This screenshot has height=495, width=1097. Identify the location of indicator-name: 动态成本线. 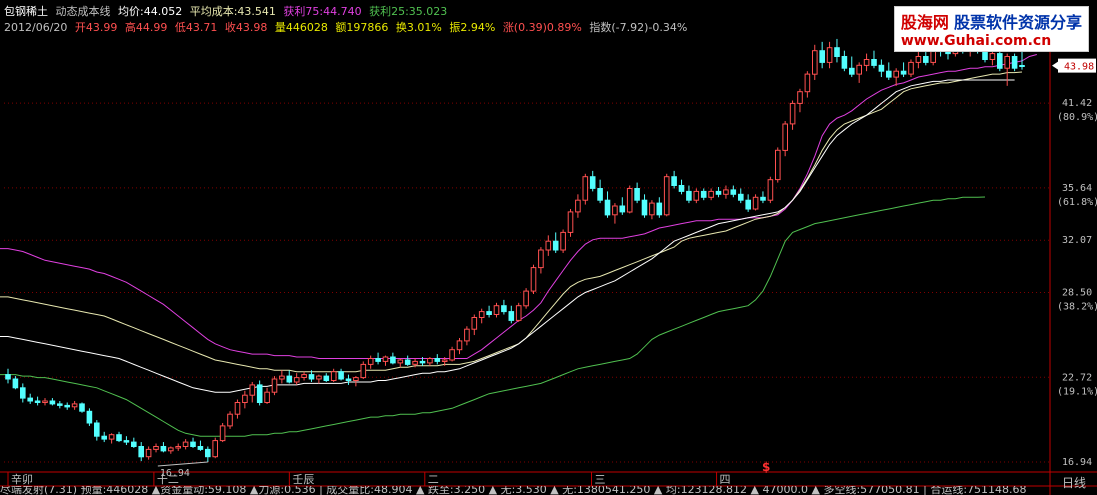
(83, 11).